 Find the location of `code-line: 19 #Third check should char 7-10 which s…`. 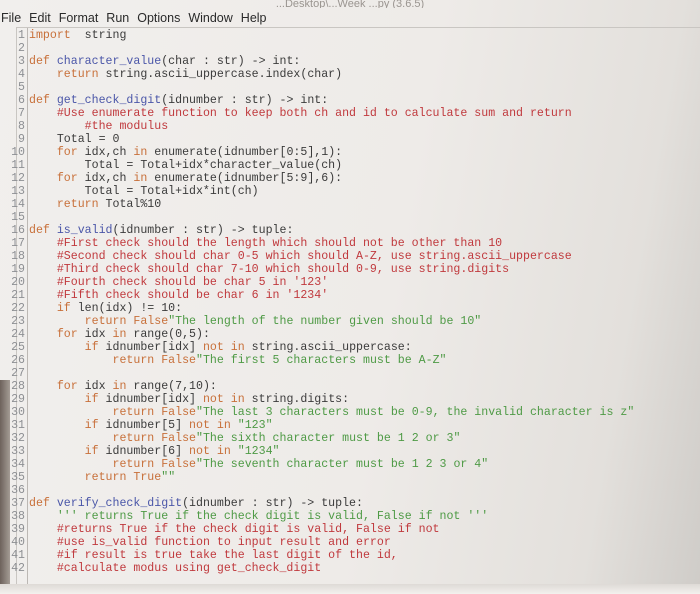

code-line: 19 #Third check should char 7-10 which s… is located at coordinates (255, 269).